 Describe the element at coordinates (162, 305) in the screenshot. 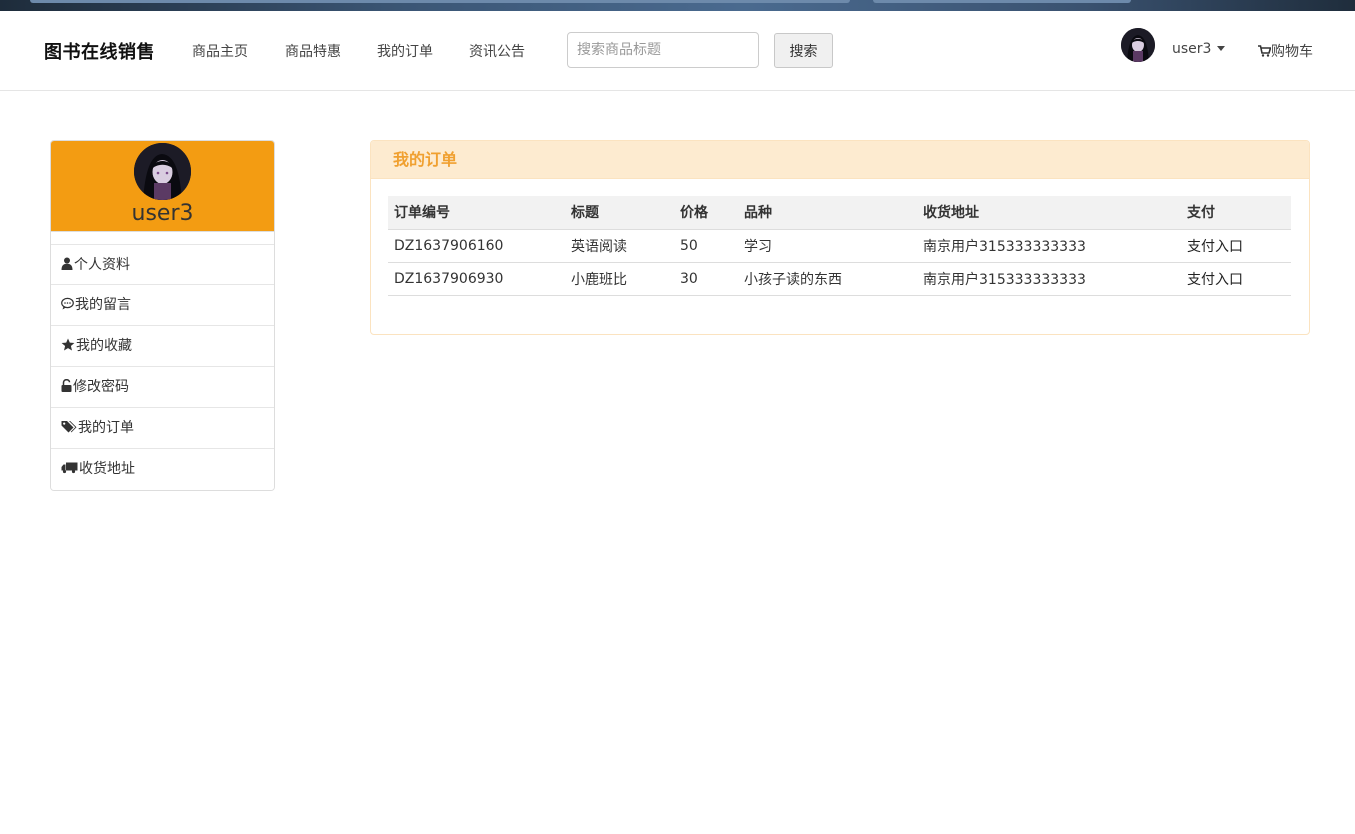

I see `sidebar-item-messages: 我的留言` at that location.